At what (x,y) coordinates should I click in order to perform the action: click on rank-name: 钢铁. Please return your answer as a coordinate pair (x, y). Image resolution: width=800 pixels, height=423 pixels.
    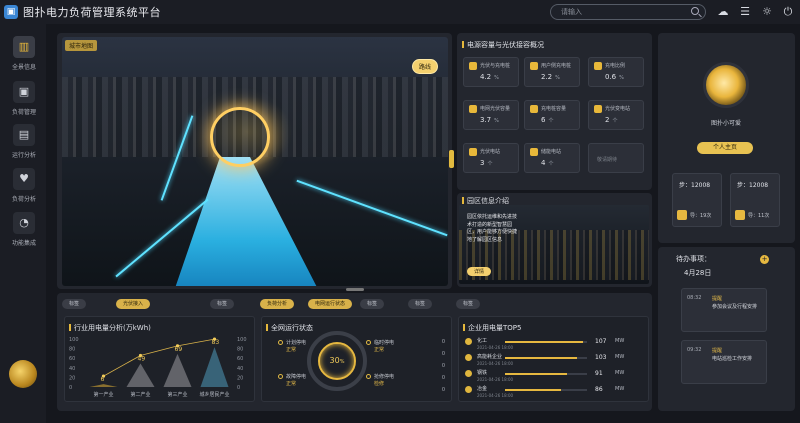
    Looking at the image, I should click on (482, 373).